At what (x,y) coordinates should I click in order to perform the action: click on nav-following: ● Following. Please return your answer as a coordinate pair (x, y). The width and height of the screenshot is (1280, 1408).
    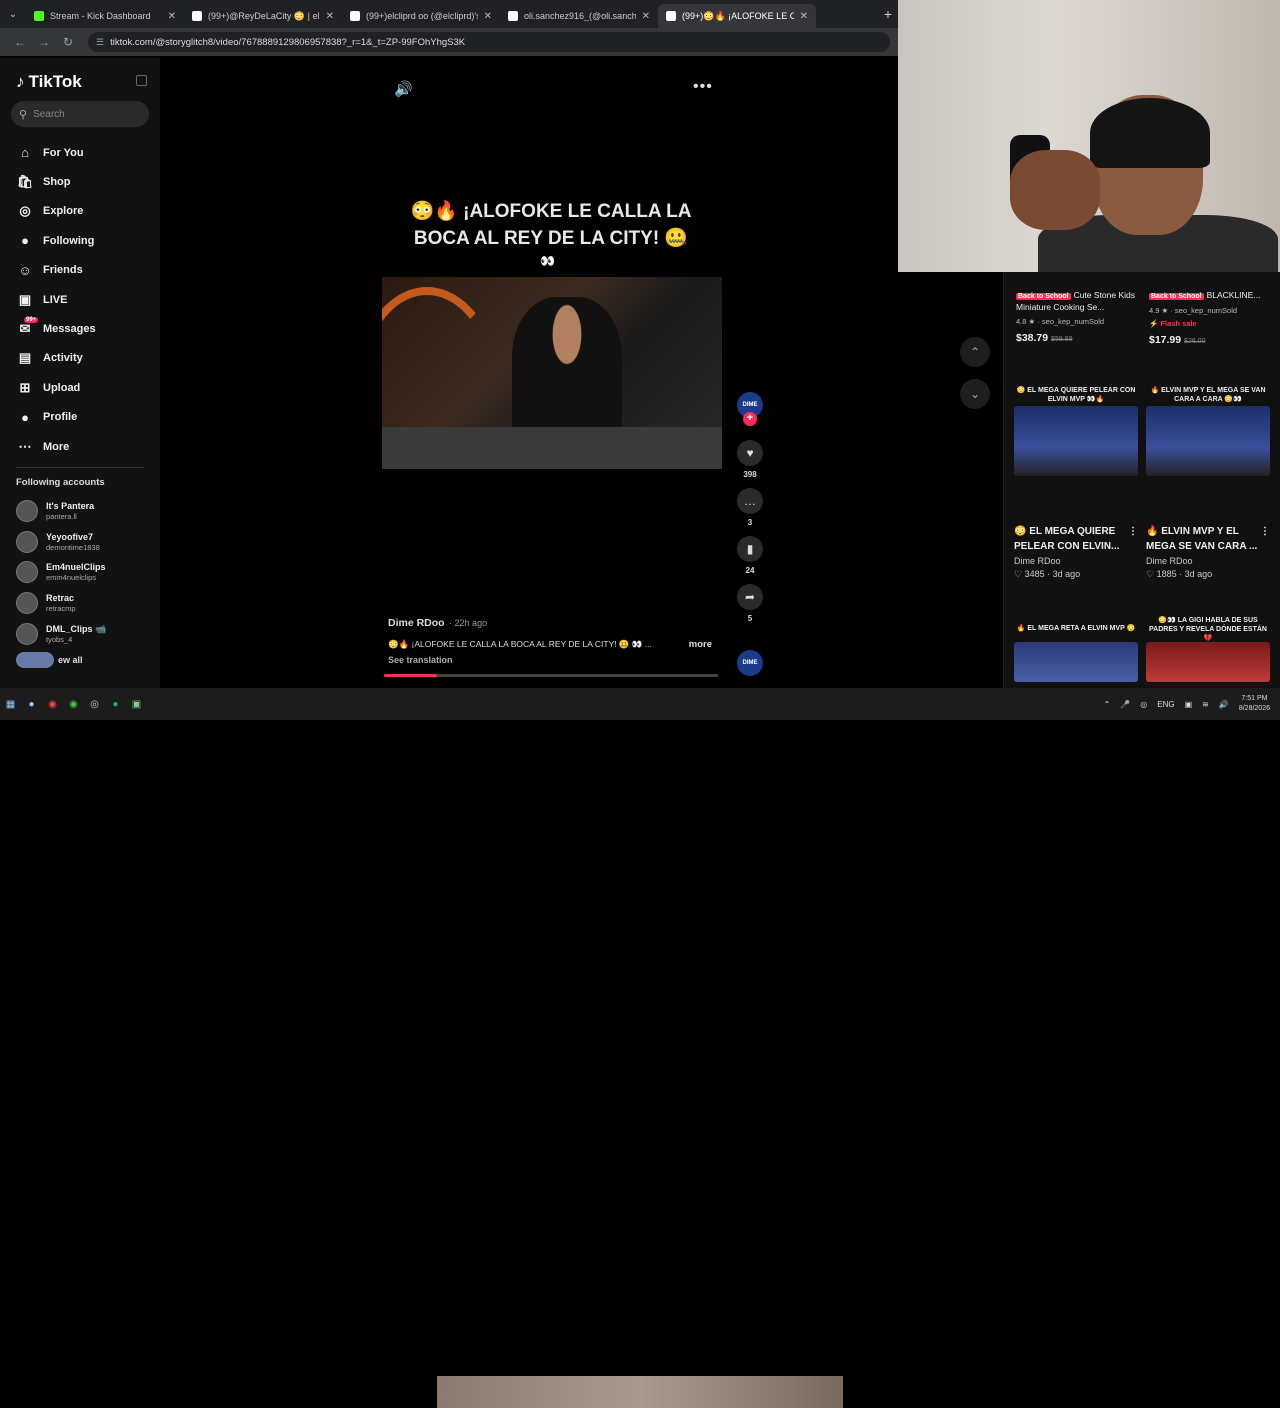
    Looking at the image, I should click on (86, 240).